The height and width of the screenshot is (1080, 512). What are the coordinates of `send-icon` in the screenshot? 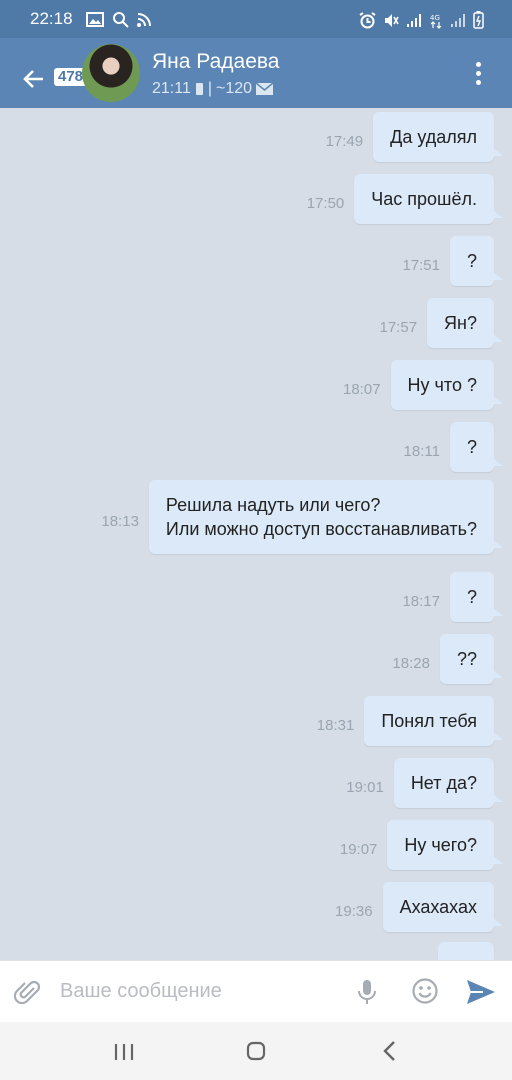 It's located at (481, 992).